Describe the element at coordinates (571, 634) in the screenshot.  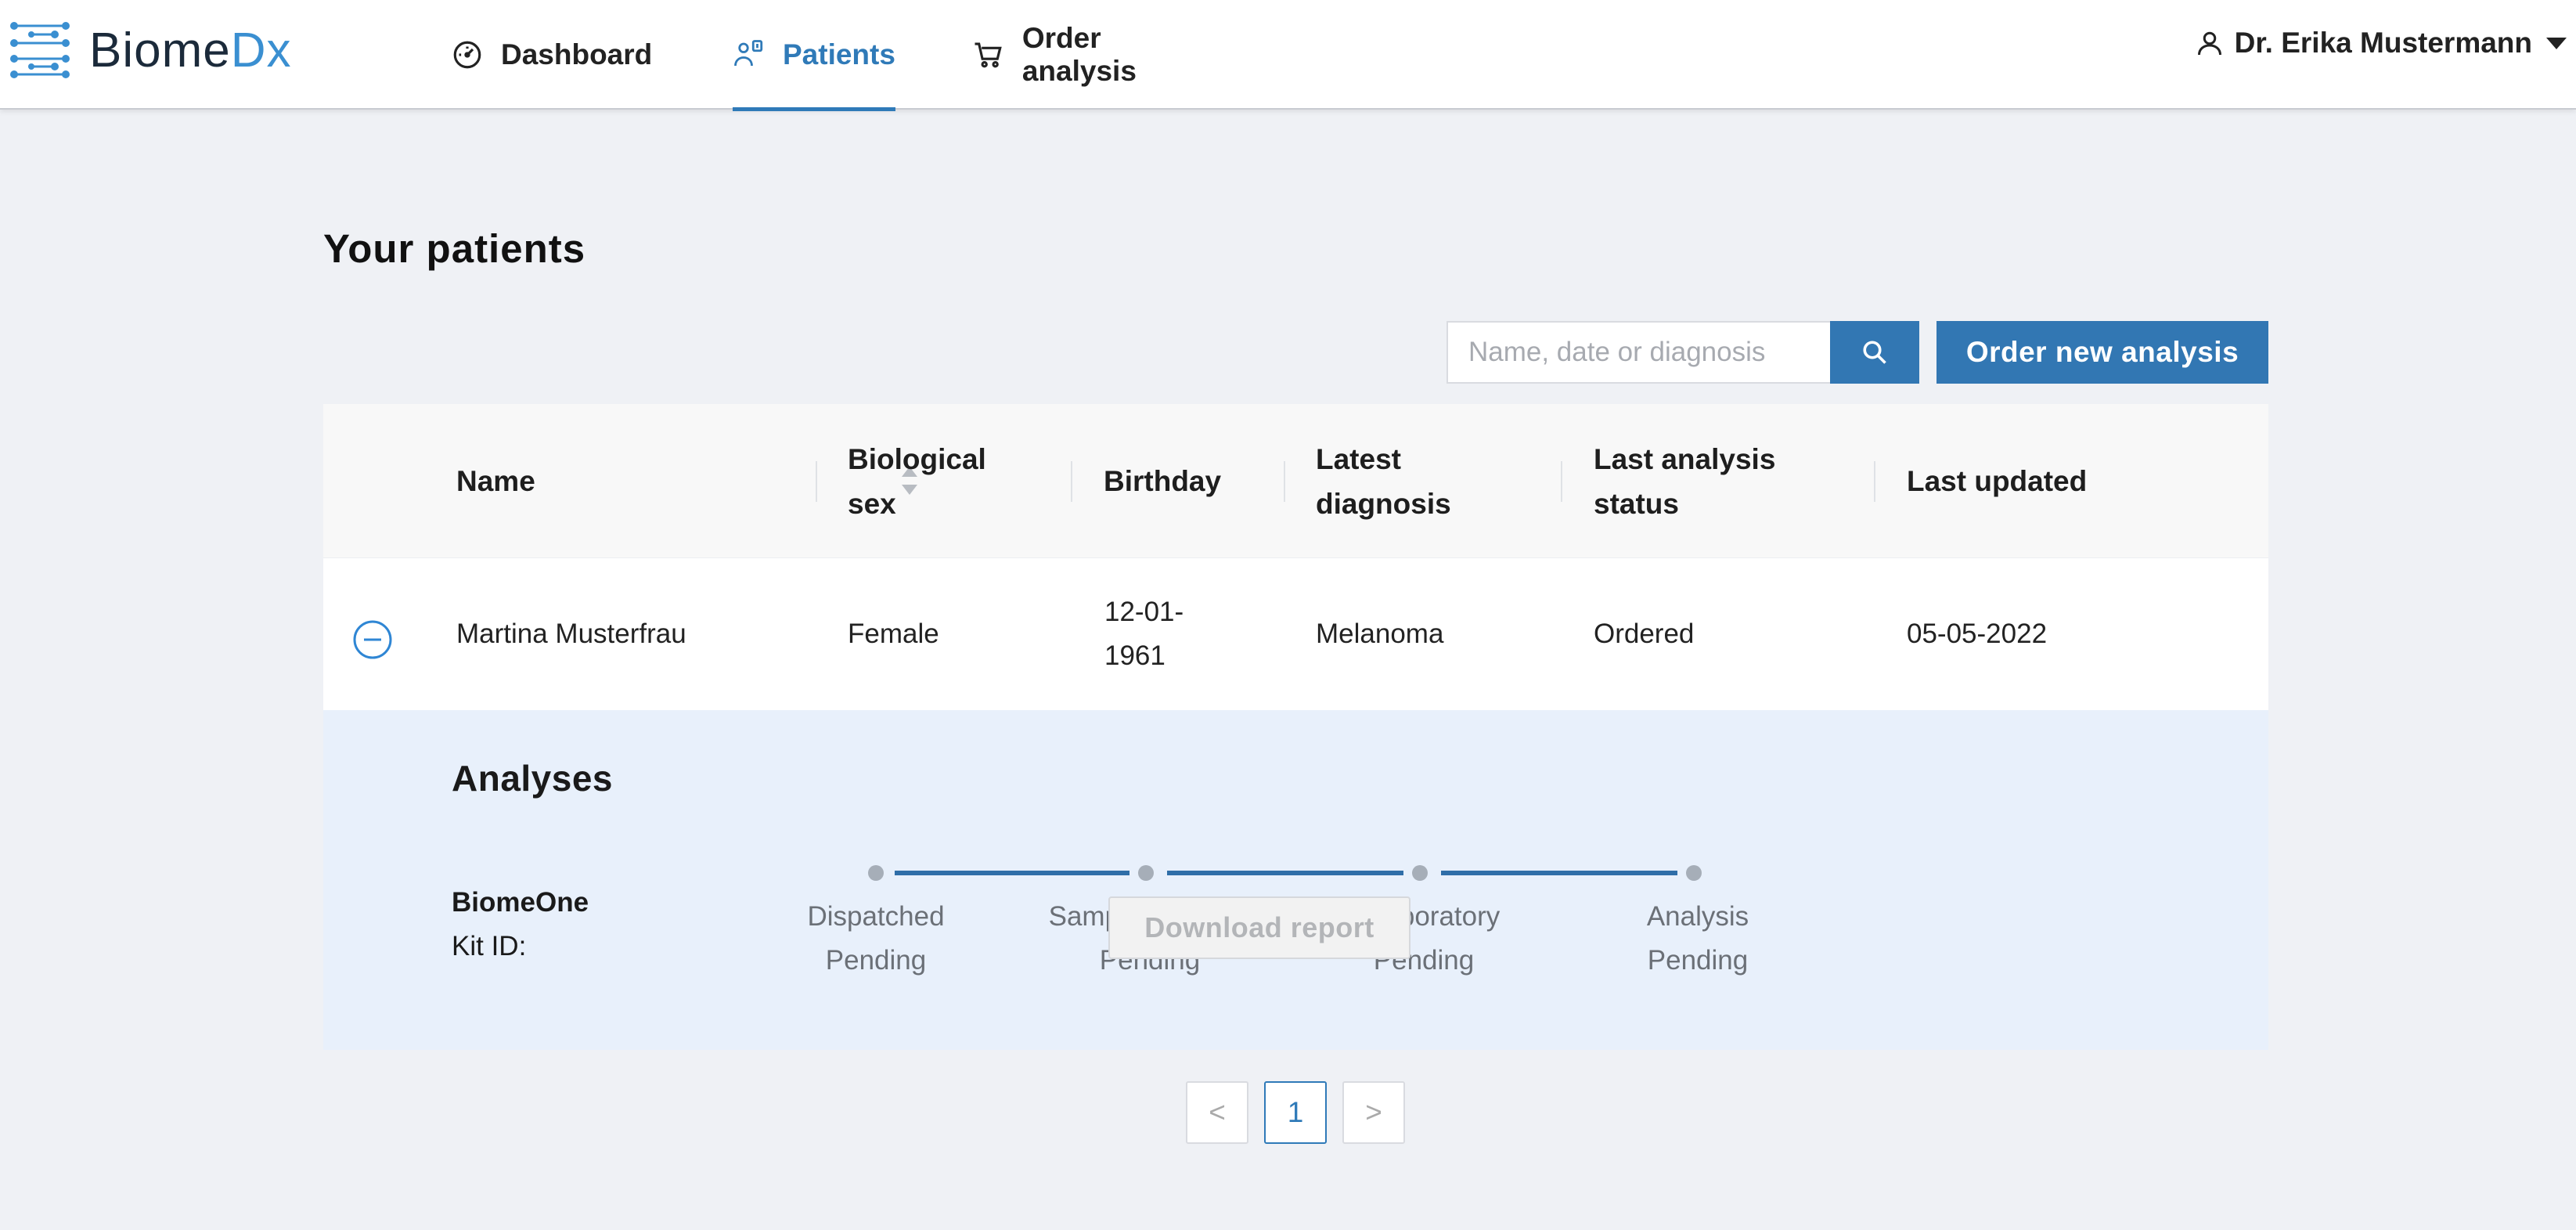
I see `cell-name: Martina Musterfrau` at that location.